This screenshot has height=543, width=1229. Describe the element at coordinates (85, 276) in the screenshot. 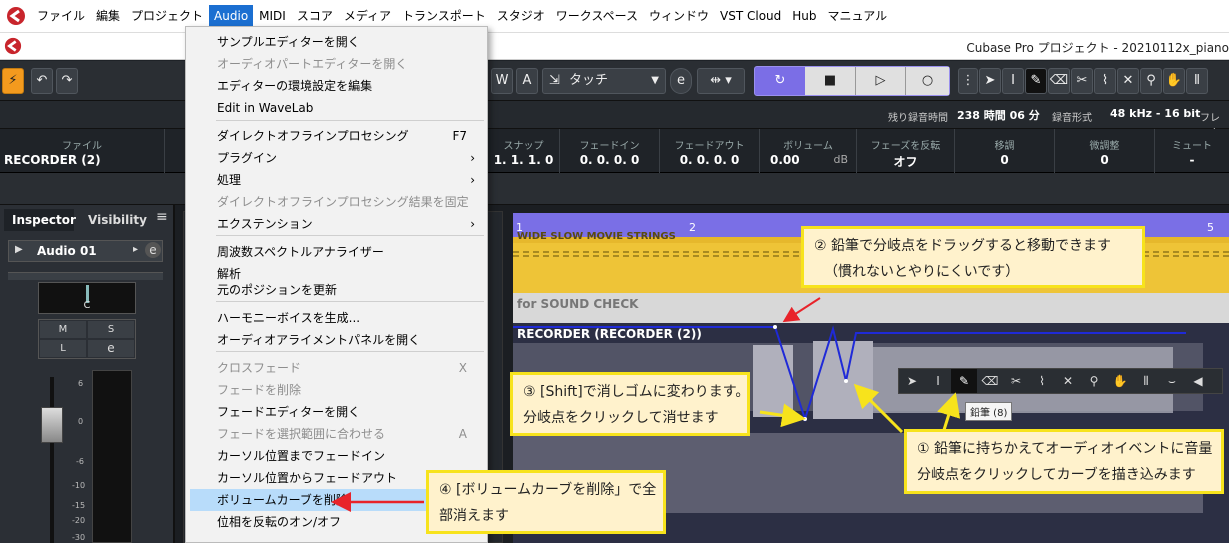

I see `routing-row` at that location.